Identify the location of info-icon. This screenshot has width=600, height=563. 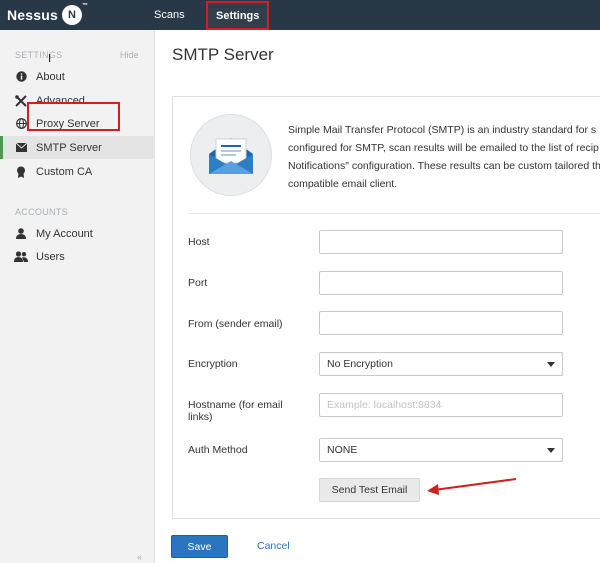
(21, 76).